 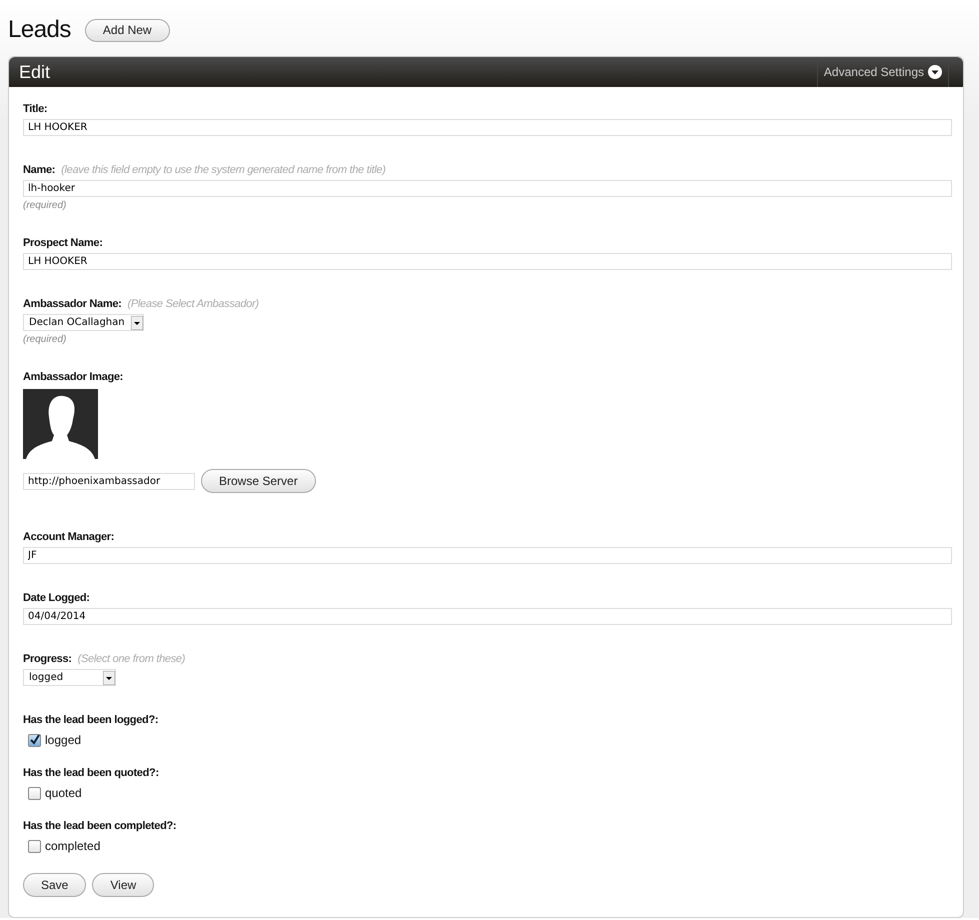 I want to click on field-label: Has the lead been completed?:, so click(x=99, y=826).